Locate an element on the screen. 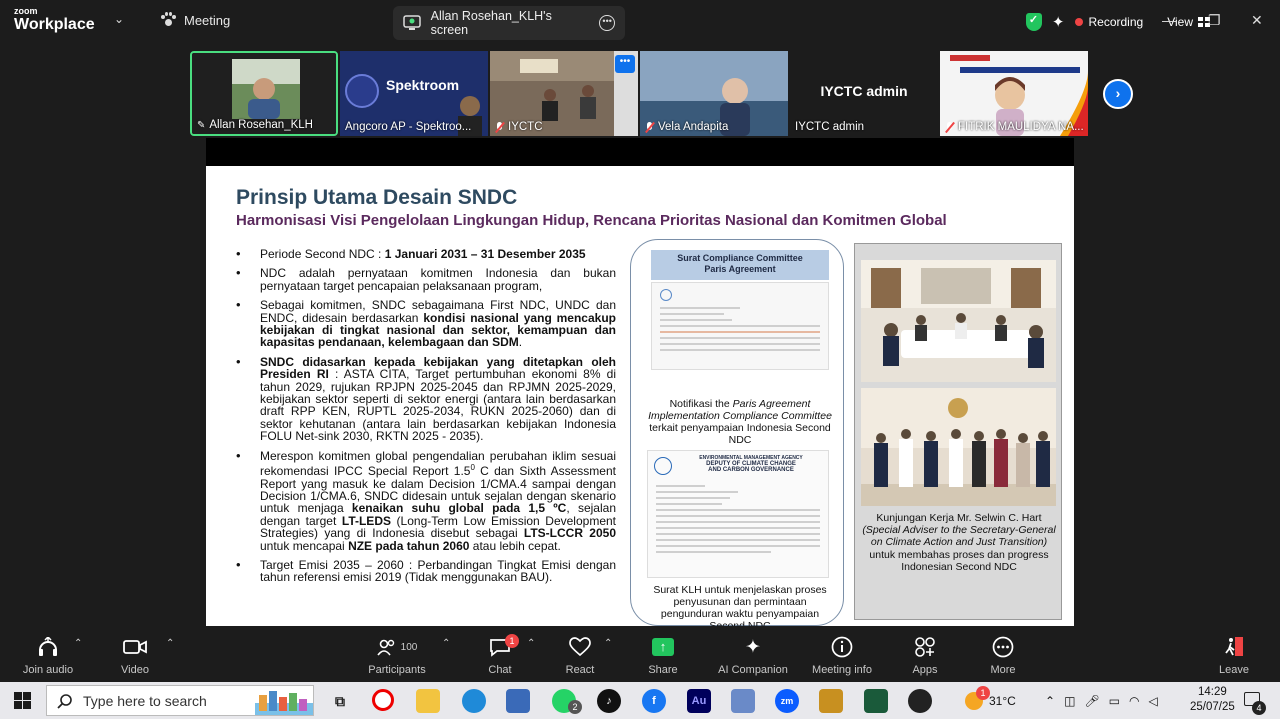 This screenshot has width=1280, height=719. join-audio-button: Join audio is located at coordinates (48, 655).